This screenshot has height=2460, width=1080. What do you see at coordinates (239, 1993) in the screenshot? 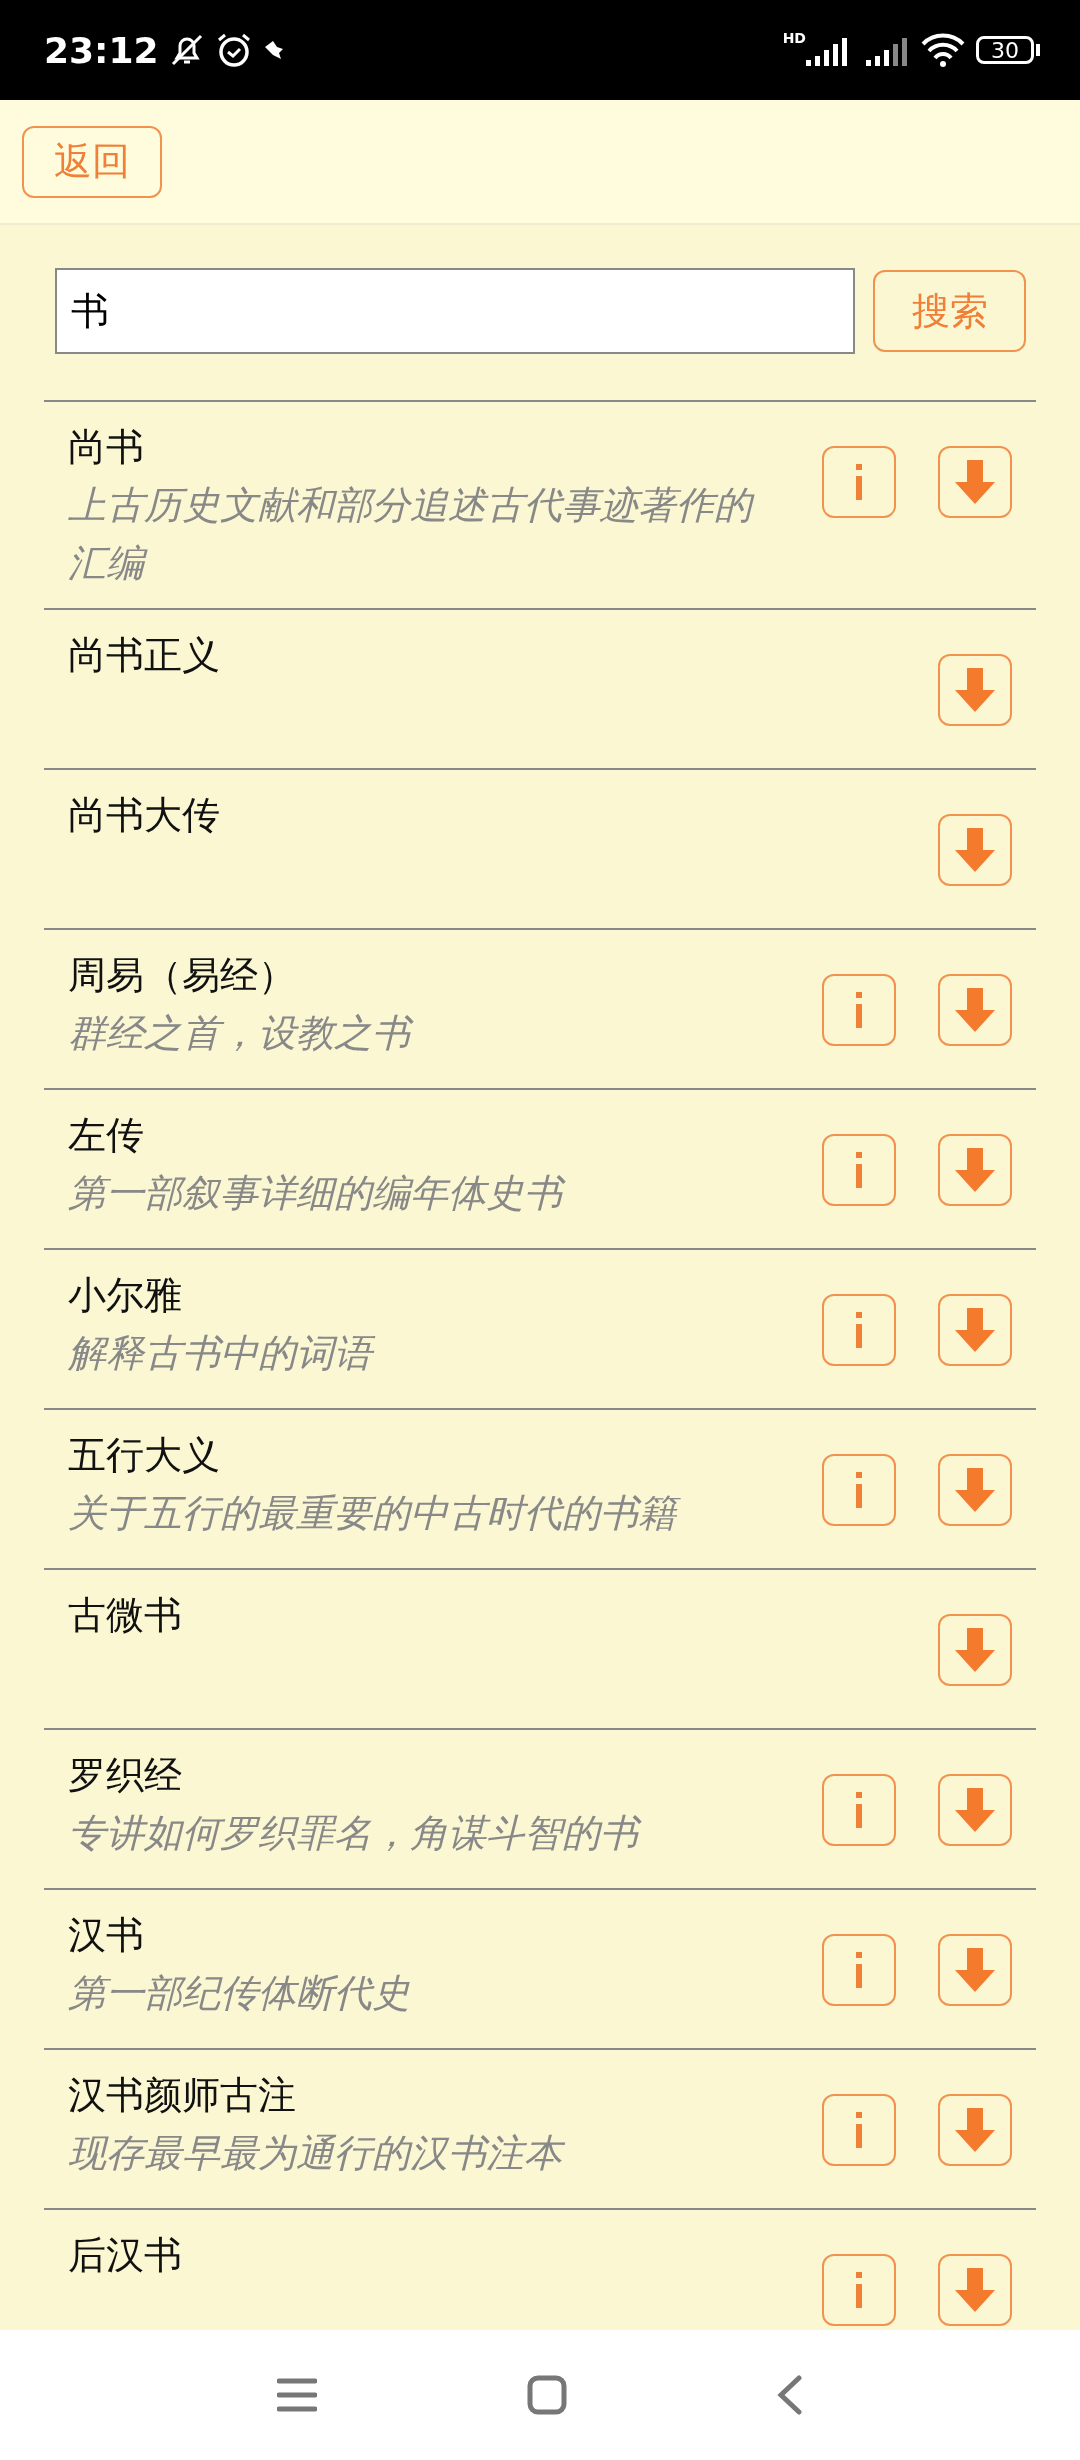
I see `book-description: 第一部纪传体断代史` at bounding box center [239, 1993].